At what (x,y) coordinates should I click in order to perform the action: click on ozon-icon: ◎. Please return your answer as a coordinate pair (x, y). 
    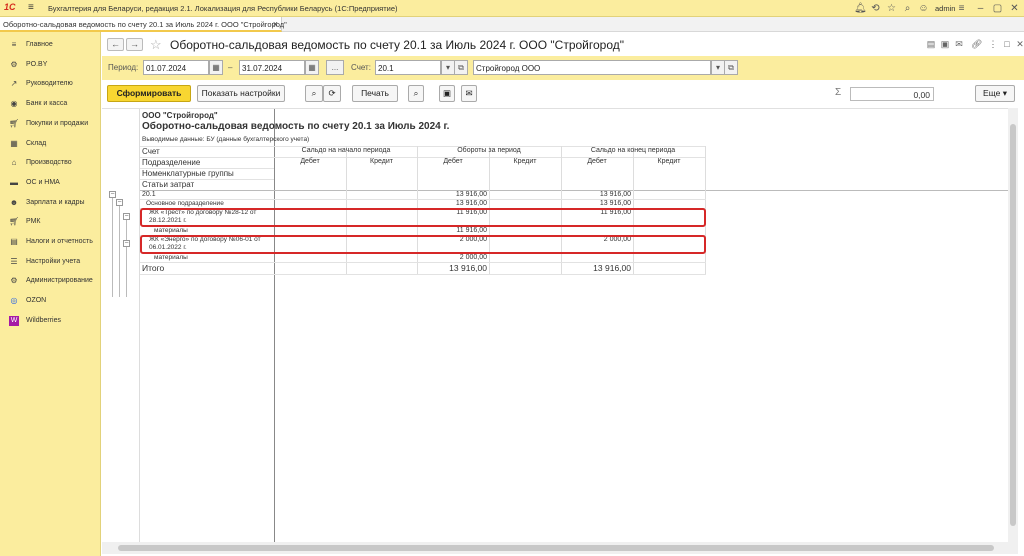
    Looking at the image, I should click on (14, 301).